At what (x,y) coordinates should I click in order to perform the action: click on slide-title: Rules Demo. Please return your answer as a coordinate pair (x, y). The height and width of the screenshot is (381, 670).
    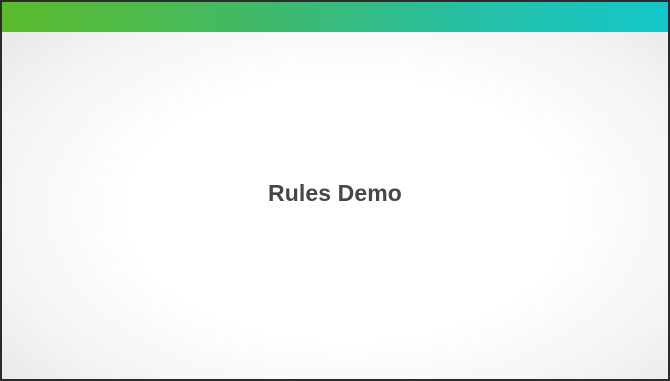
    Looking at the image, I should click on (335, 193).